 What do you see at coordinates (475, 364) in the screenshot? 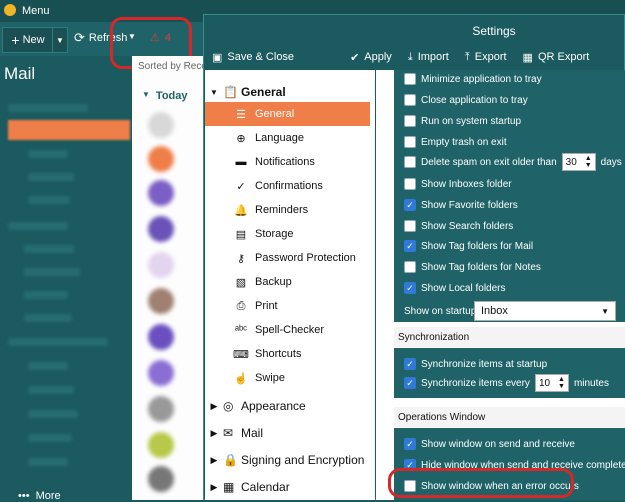
I see `sync-startup-checkbox: ✓ Synchronize items at startup` at bounding box center [475, 364].